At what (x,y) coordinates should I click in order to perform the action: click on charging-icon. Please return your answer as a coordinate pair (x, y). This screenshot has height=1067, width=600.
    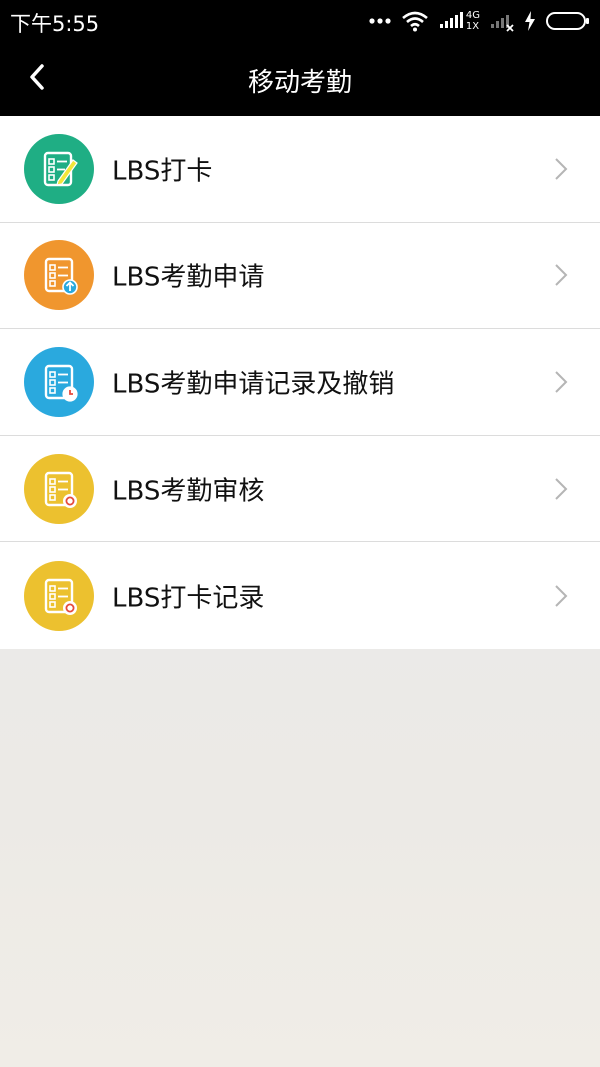
    Looking at the image, I should click on (530, 21).